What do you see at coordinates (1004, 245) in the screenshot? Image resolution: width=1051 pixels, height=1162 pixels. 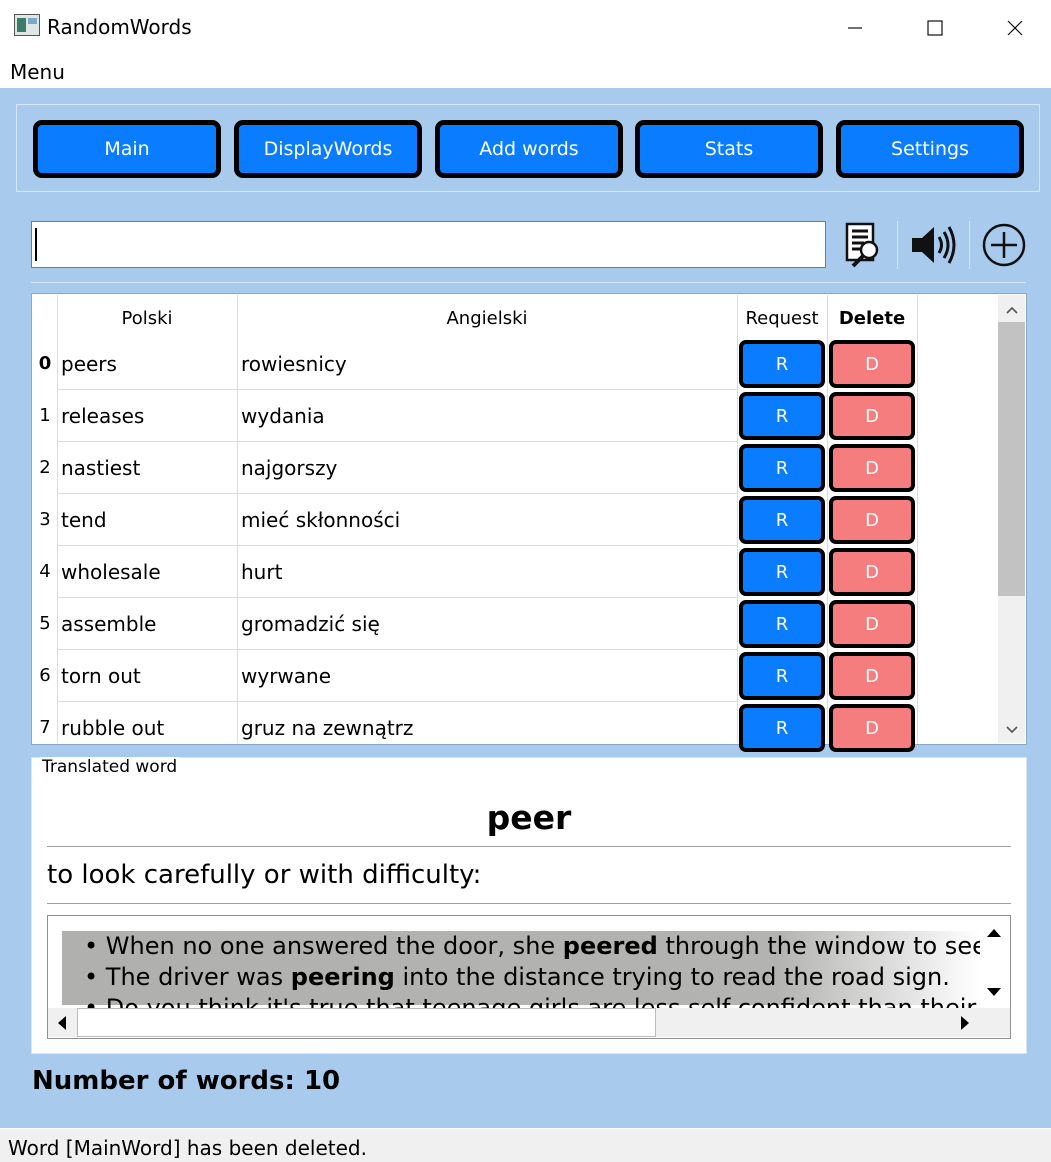 I see `add-circle-icon` at bounding box center [1004, 245].